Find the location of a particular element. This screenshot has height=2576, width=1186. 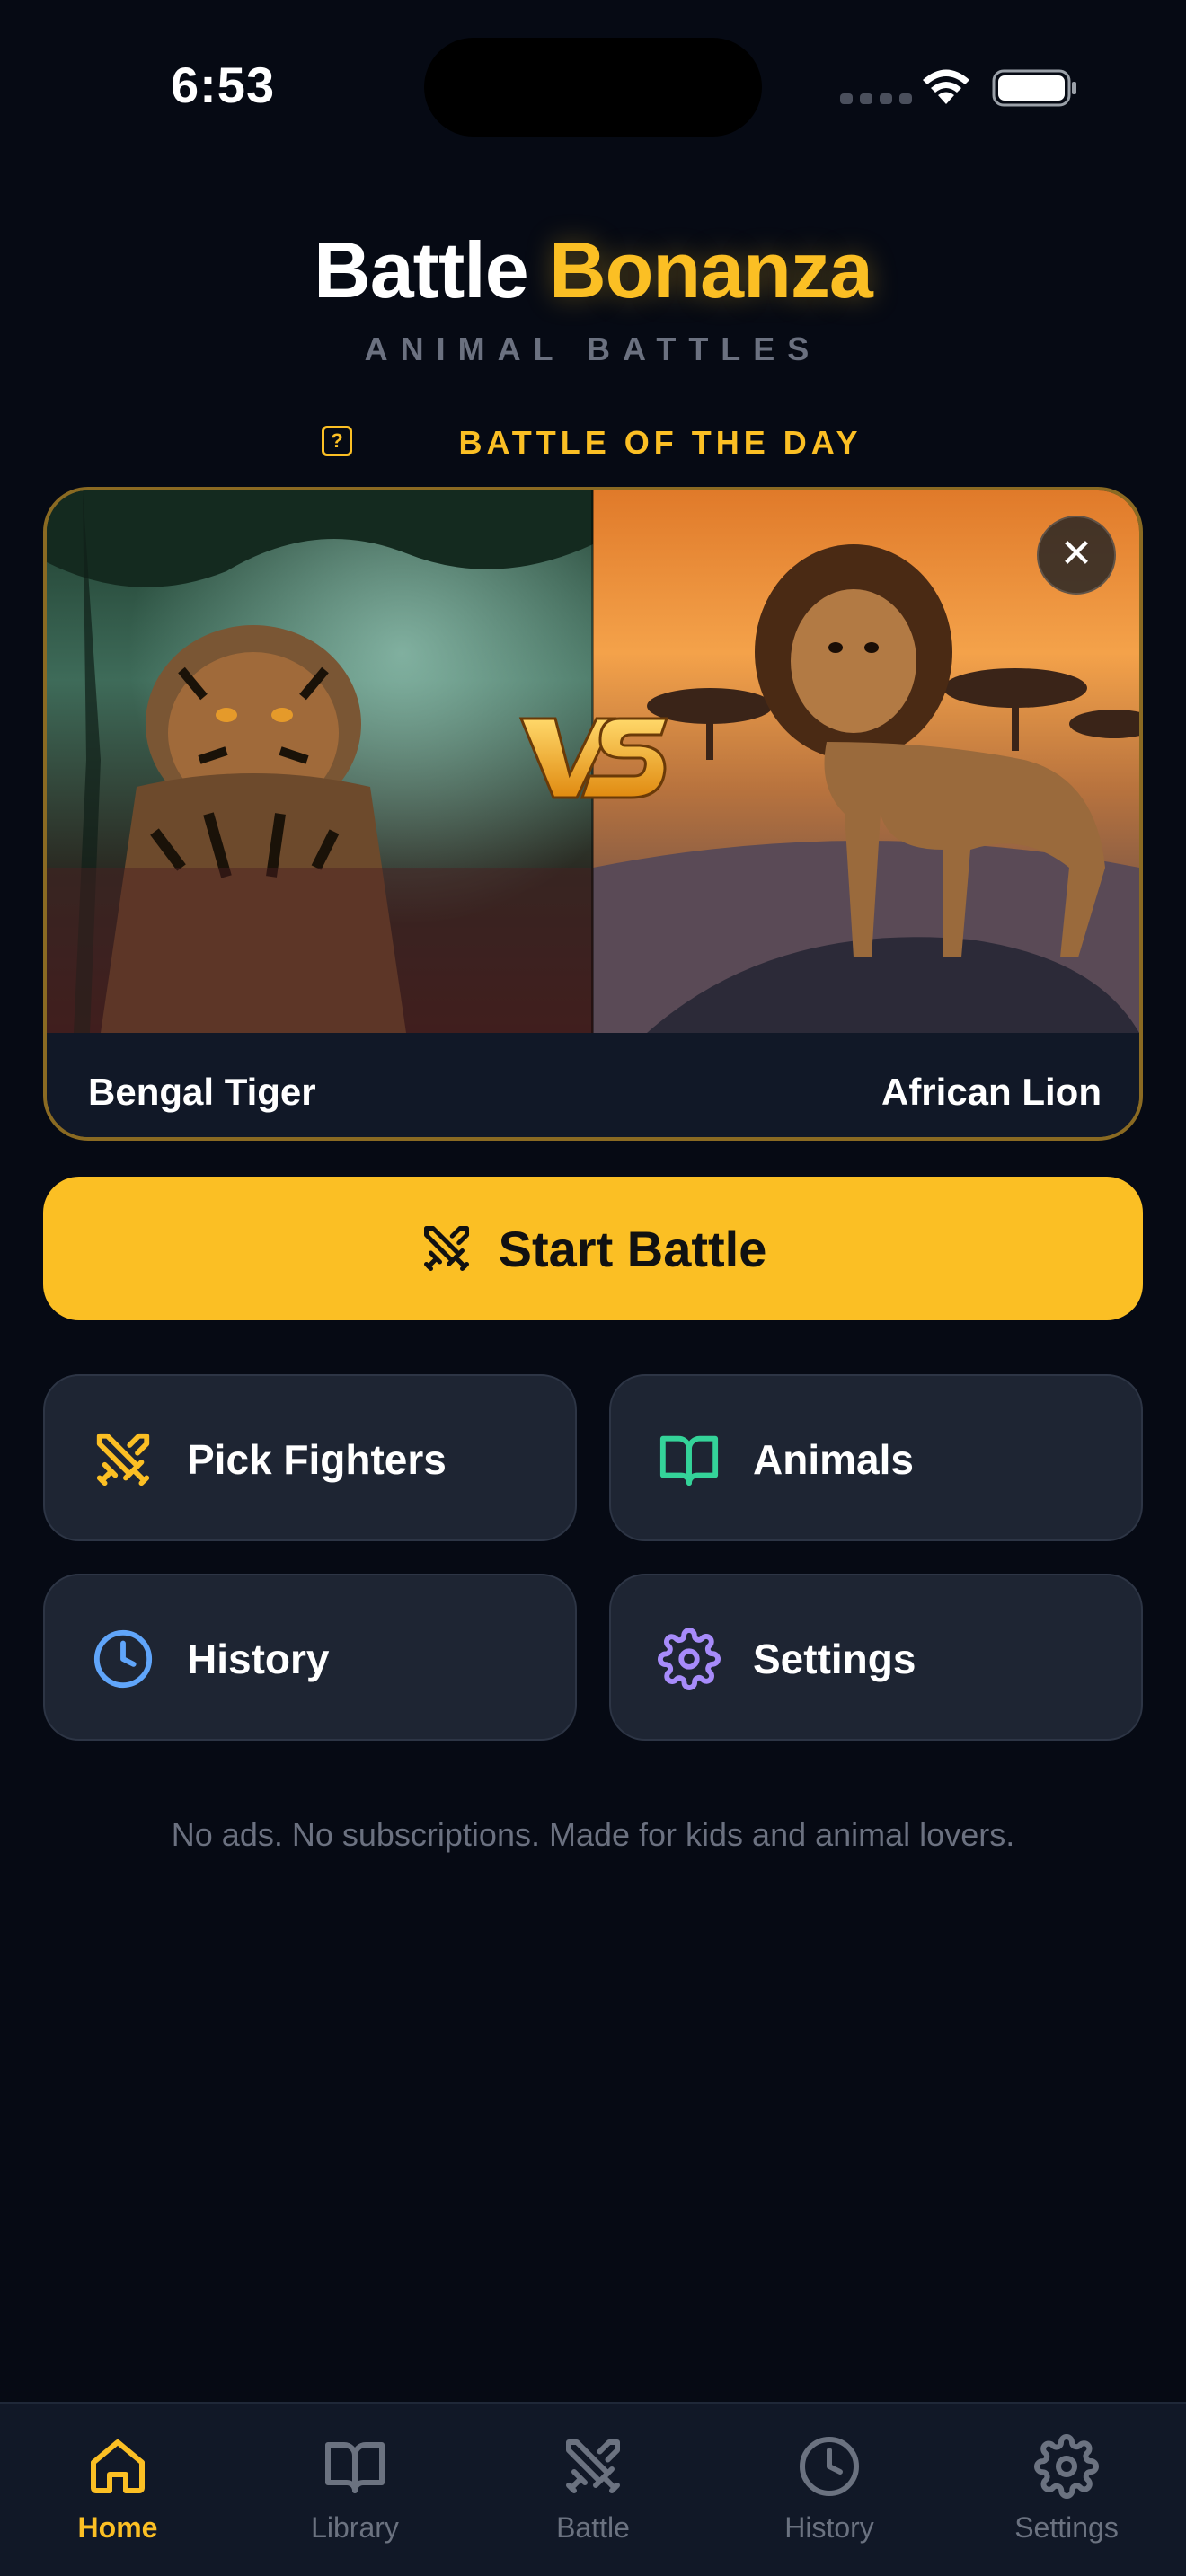

wifi-icon is located at coordinates (946, 86).